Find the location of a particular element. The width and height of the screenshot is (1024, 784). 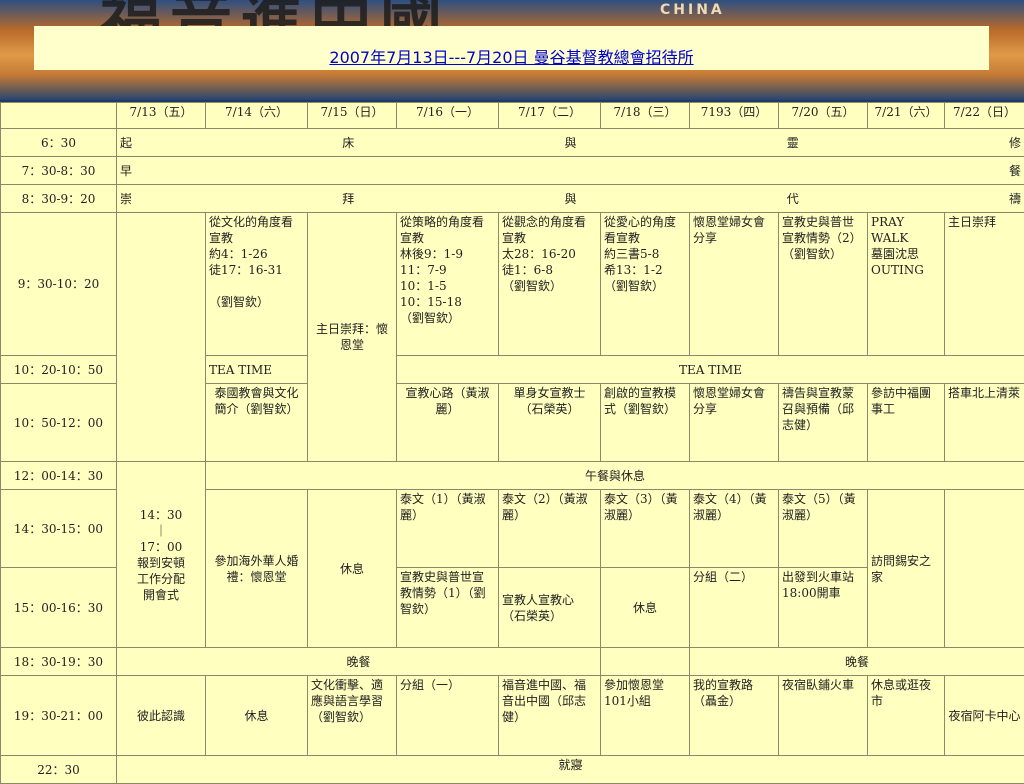

sleep-cell: 就寢 is located at coordinates (570, 770).